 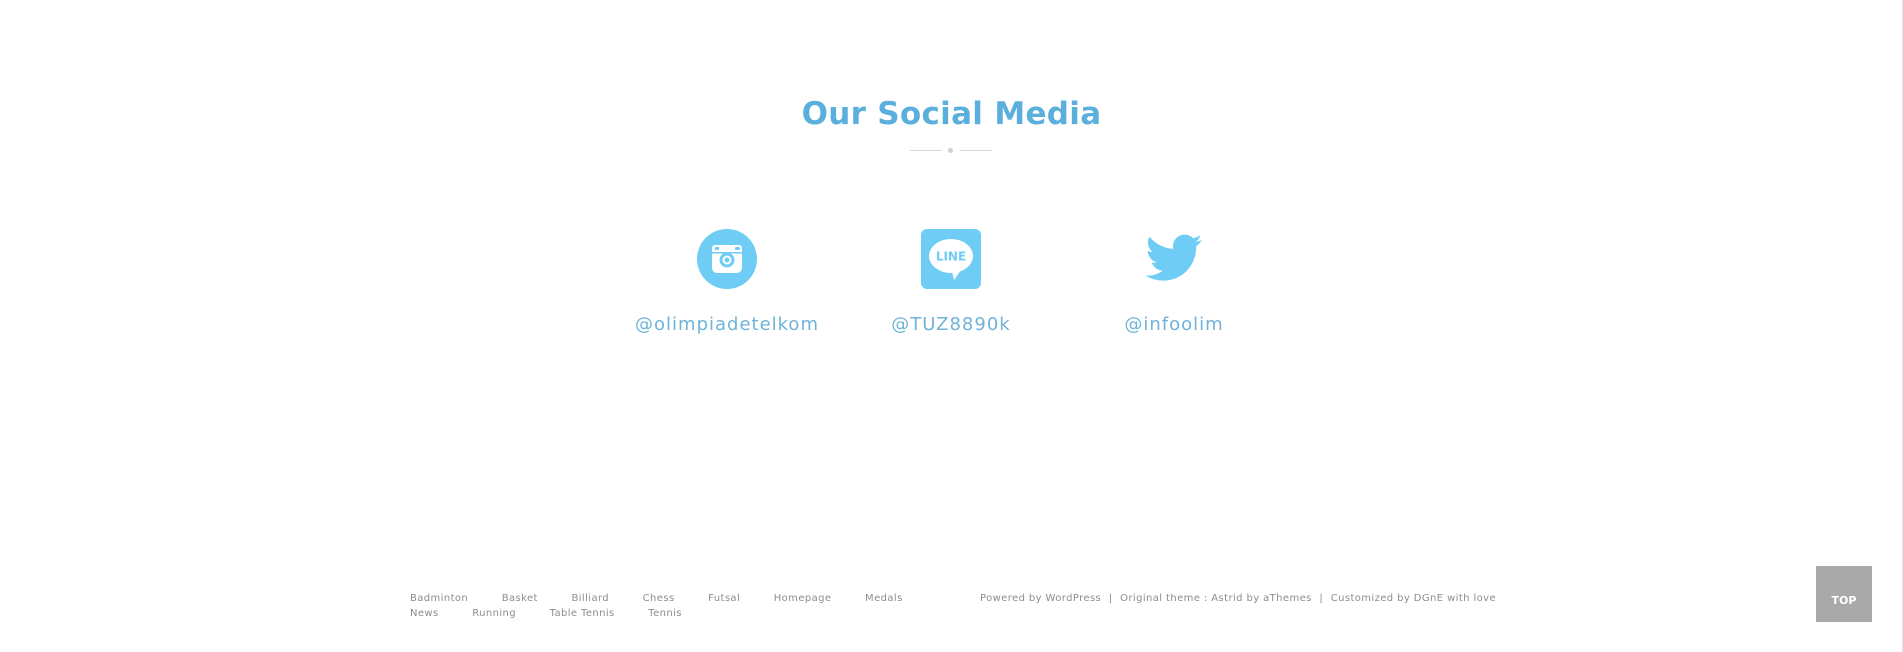 I want to click on social-twitter-link: @infoolim, so click(x=1174, y=281).